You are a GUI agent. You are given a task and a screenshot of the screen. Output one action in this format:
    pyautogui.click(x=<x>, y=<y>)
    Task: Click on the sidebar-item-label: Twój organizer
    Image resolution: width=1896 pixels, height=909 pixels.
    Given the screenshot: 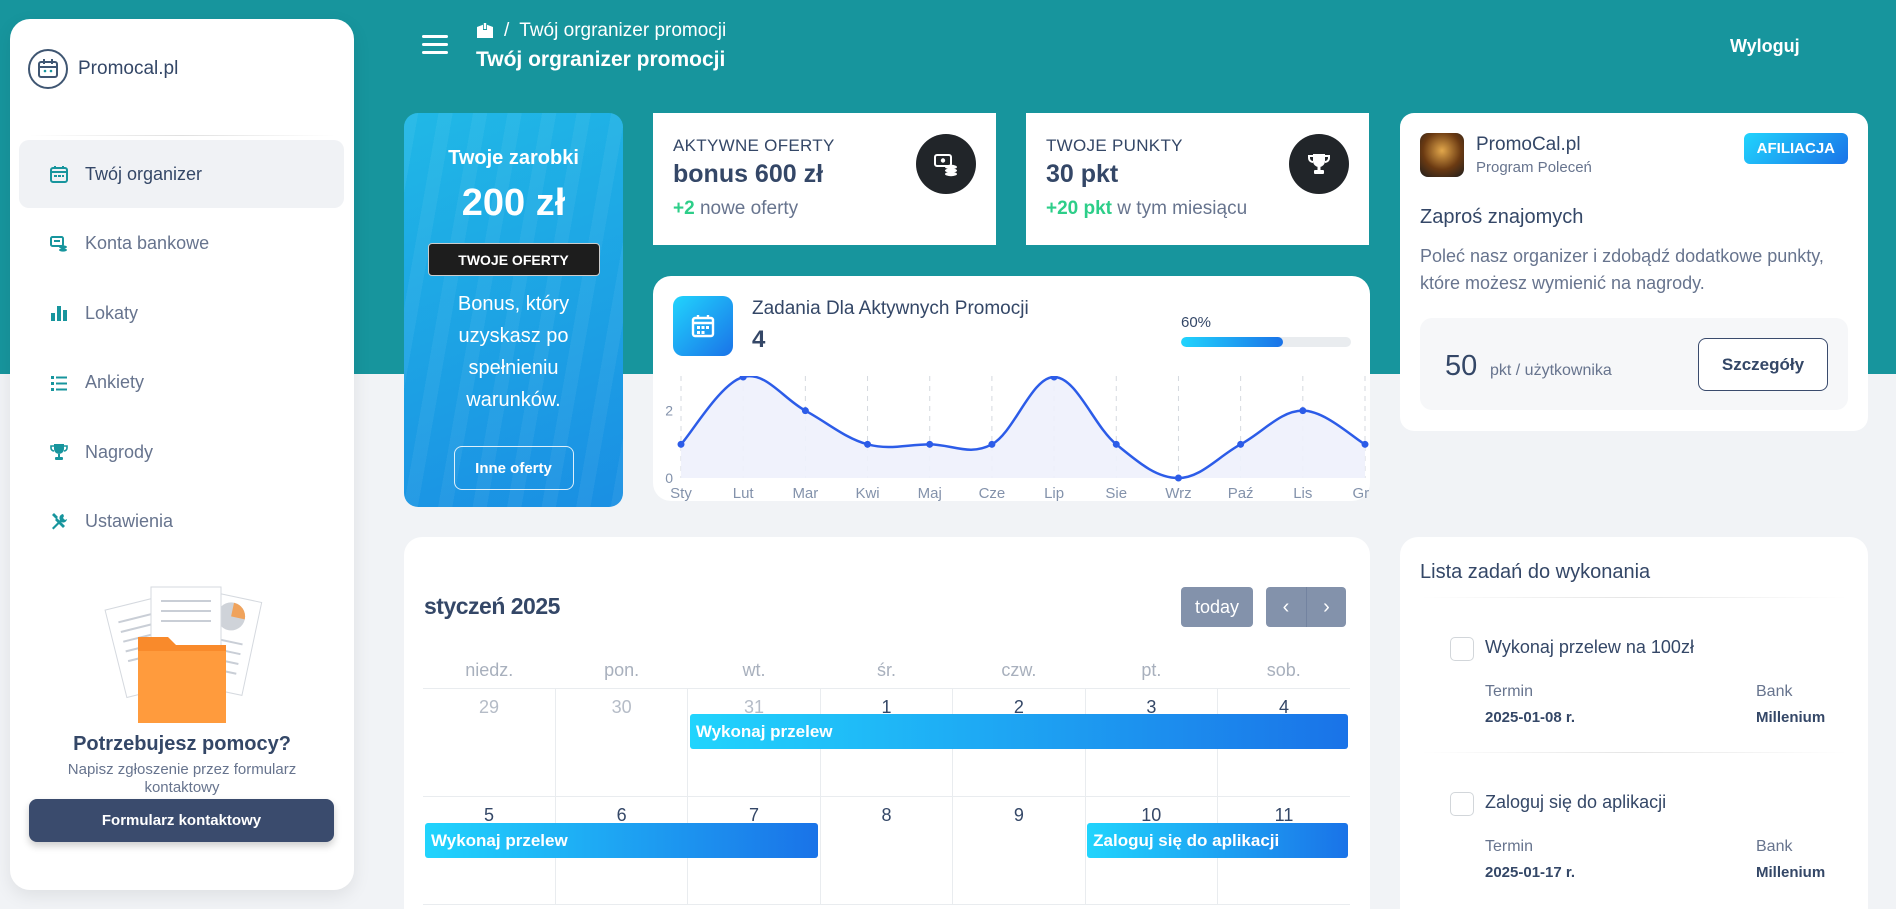 What is the action you would take?
    pyautogui.click(x=144, y=173)
    